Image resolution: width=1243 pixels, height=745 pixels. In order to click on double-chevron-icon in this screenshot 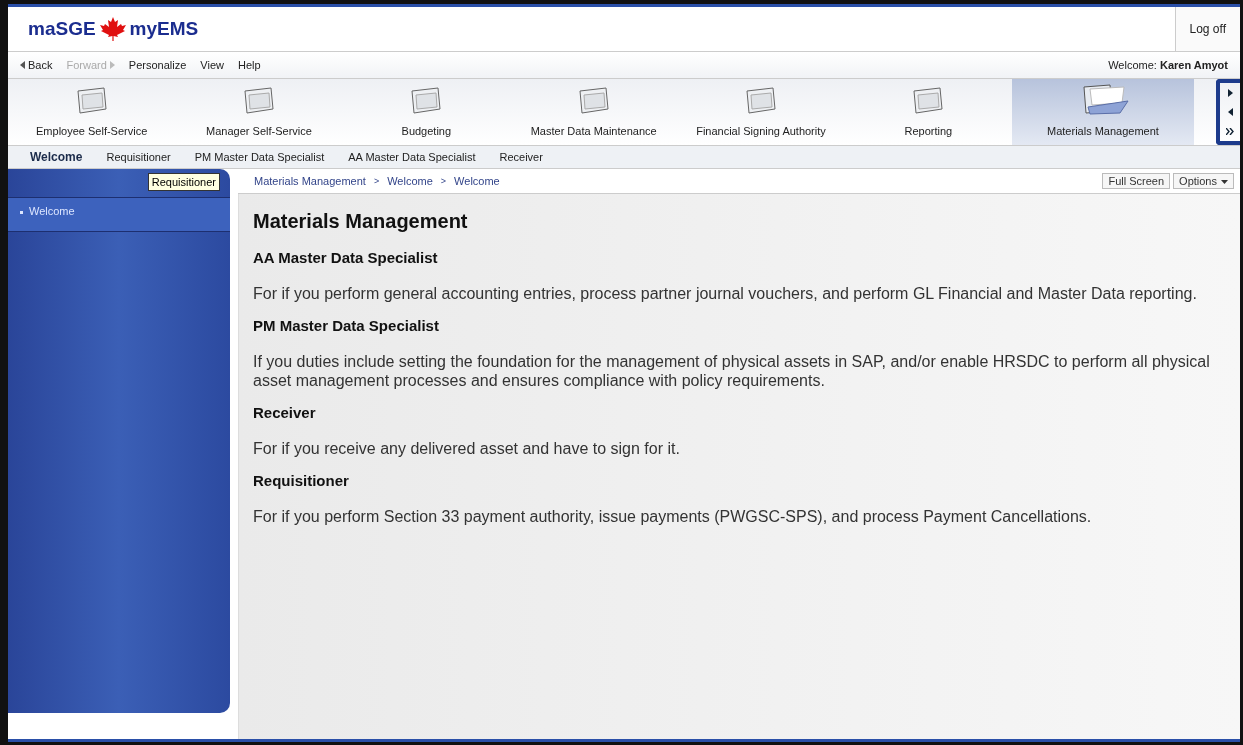, I will do `click(1230, 132)`.